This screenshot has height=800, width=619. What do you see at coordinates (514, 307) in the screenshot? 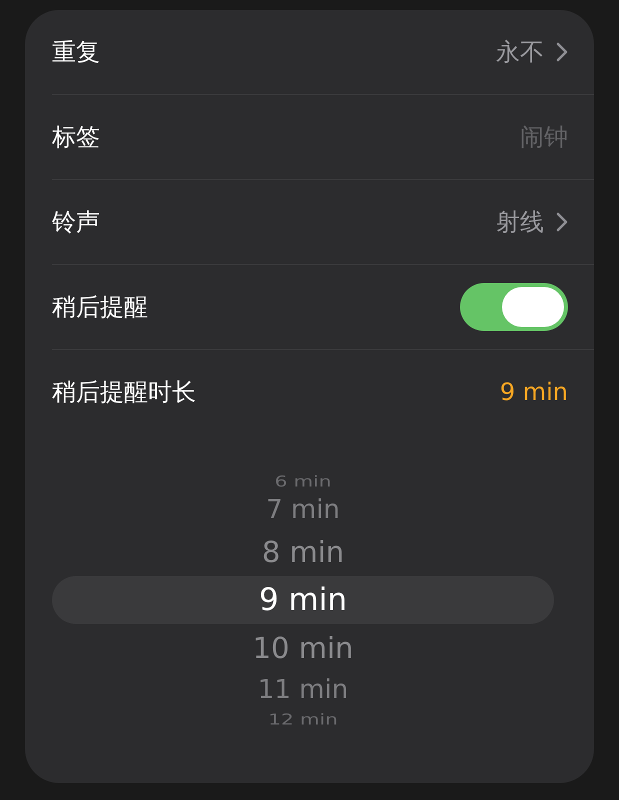
I see `toggle-switch` at bounding box center [514, 307].